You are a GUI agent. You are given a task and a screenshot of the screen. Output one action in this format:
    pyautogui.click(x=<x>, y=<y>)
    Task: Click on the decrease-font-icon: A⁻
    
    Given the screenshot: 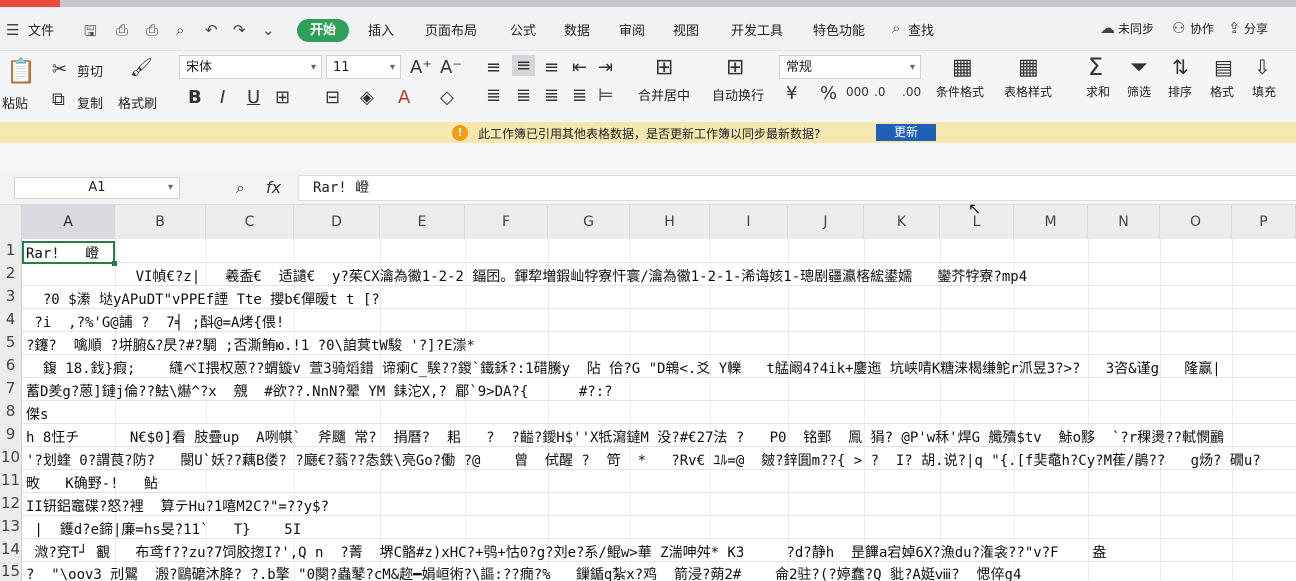 What is the action you would take?
    pyautogui.click(x=451, y=67)
    